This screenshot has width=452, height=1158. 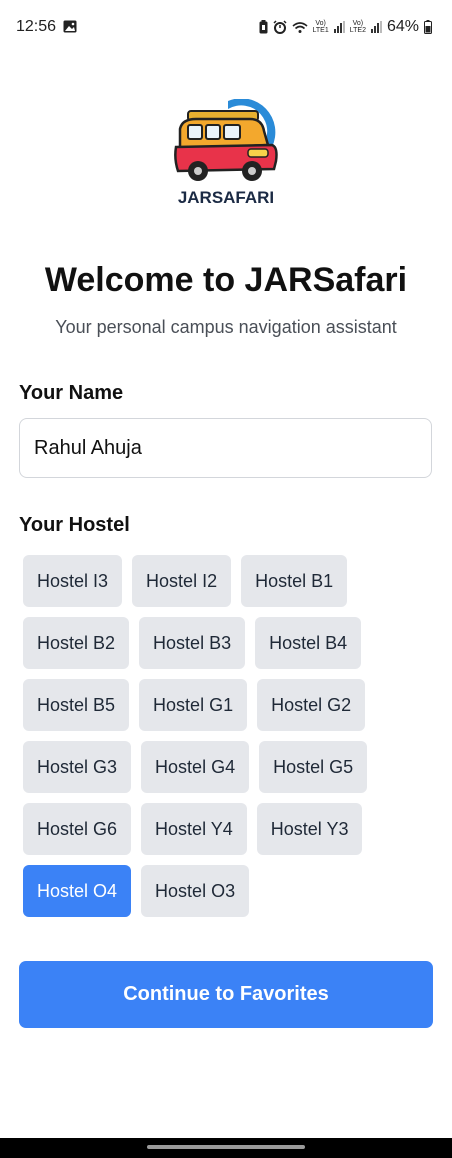 I want to click on hostel-chip: Hostel I3, so click(x=73, y=581).